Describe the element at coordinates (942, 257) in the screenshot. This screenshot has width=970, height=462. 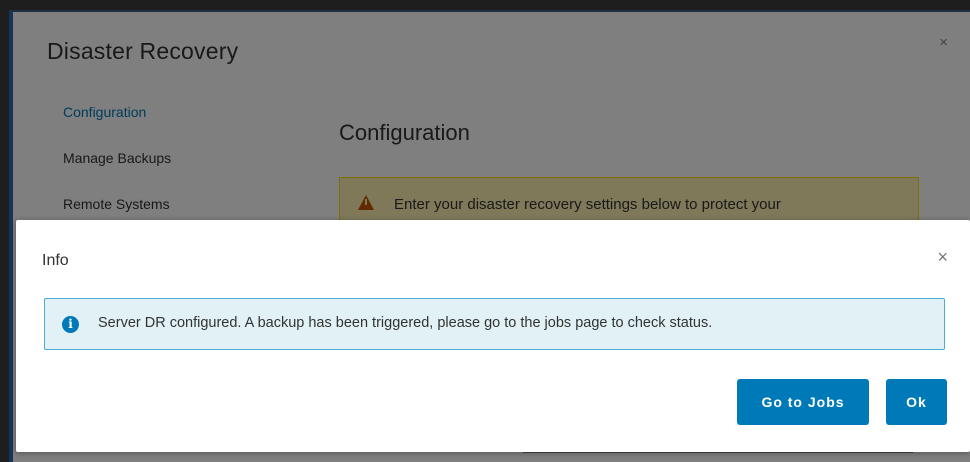
I see `info-modal-close-icon: ×` at that location.